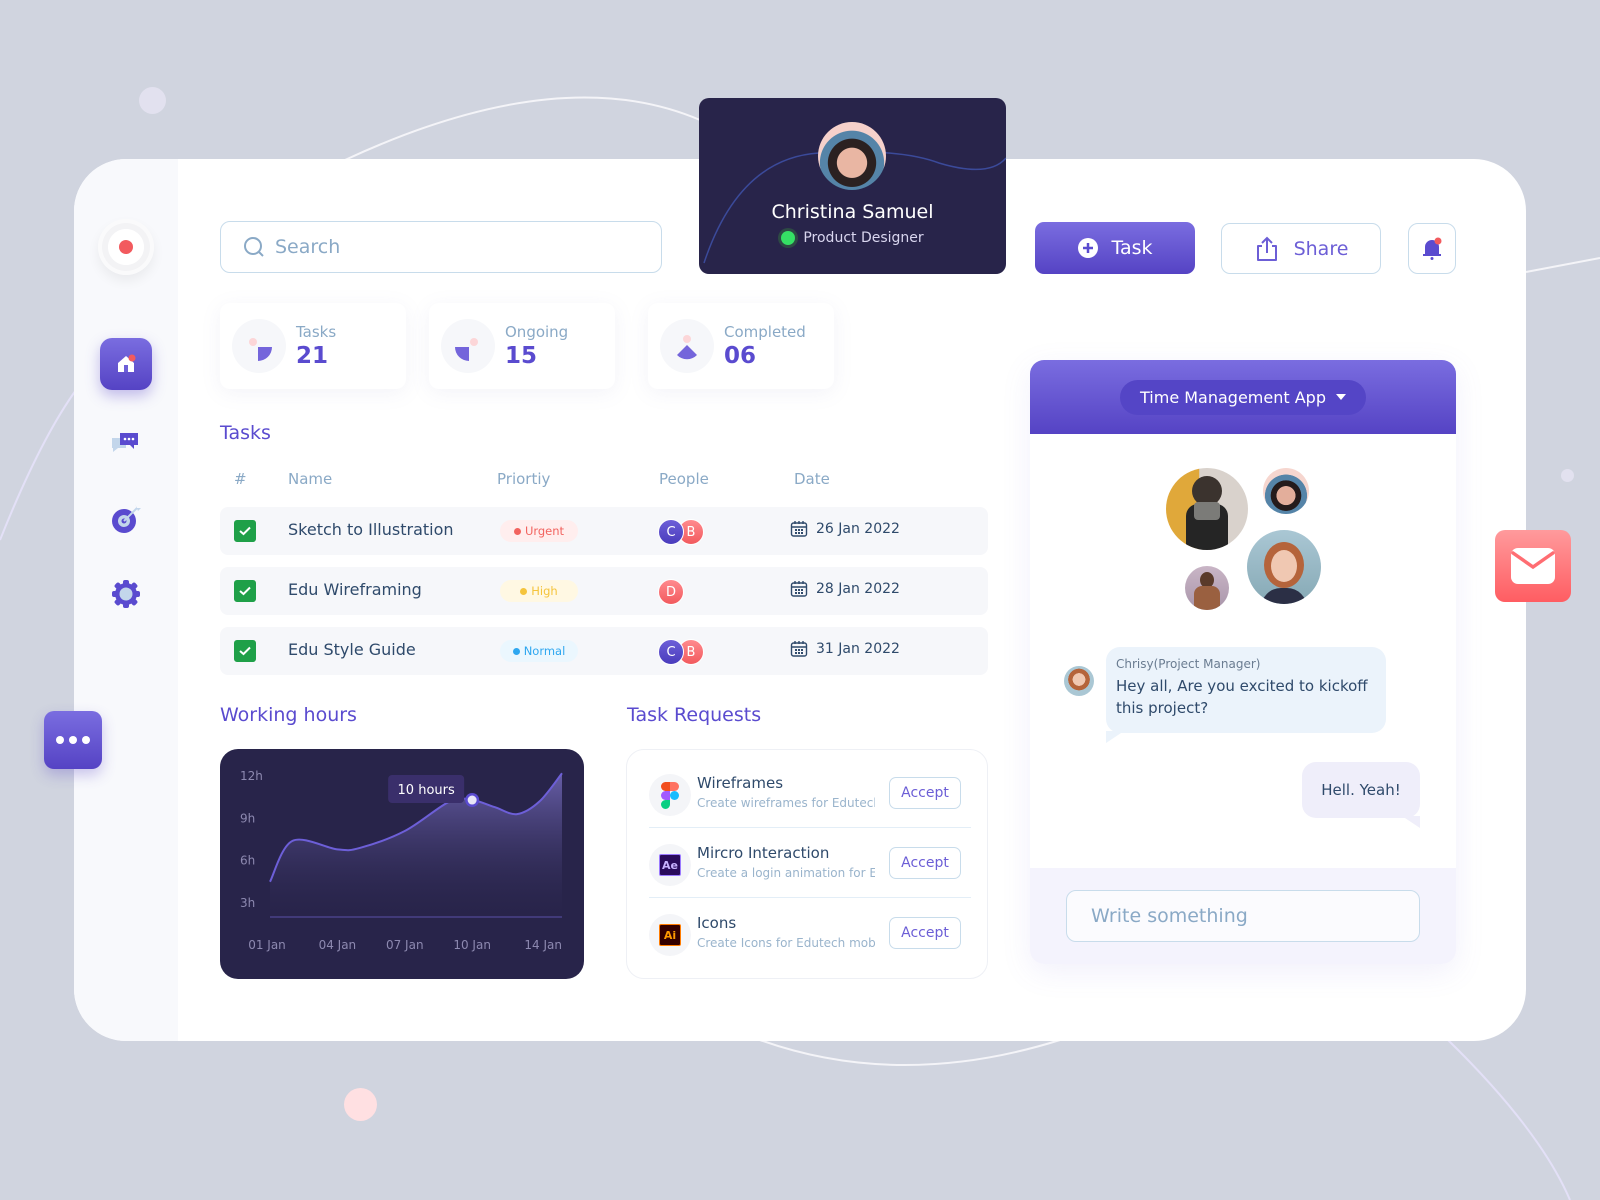 The width and height of the screenshot is (1600, 1200). What do you see at coordinates (671, 592) in the screenshot?
I see `avatar: D` at bounding box center [671, 592].